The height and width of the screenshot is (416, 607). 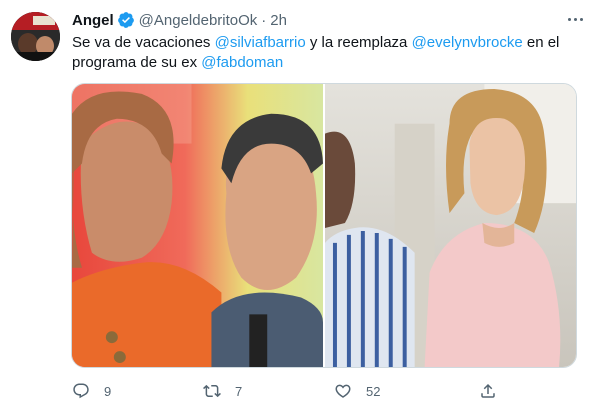 I want to click on more-options-button, so click(x=575, y=19).